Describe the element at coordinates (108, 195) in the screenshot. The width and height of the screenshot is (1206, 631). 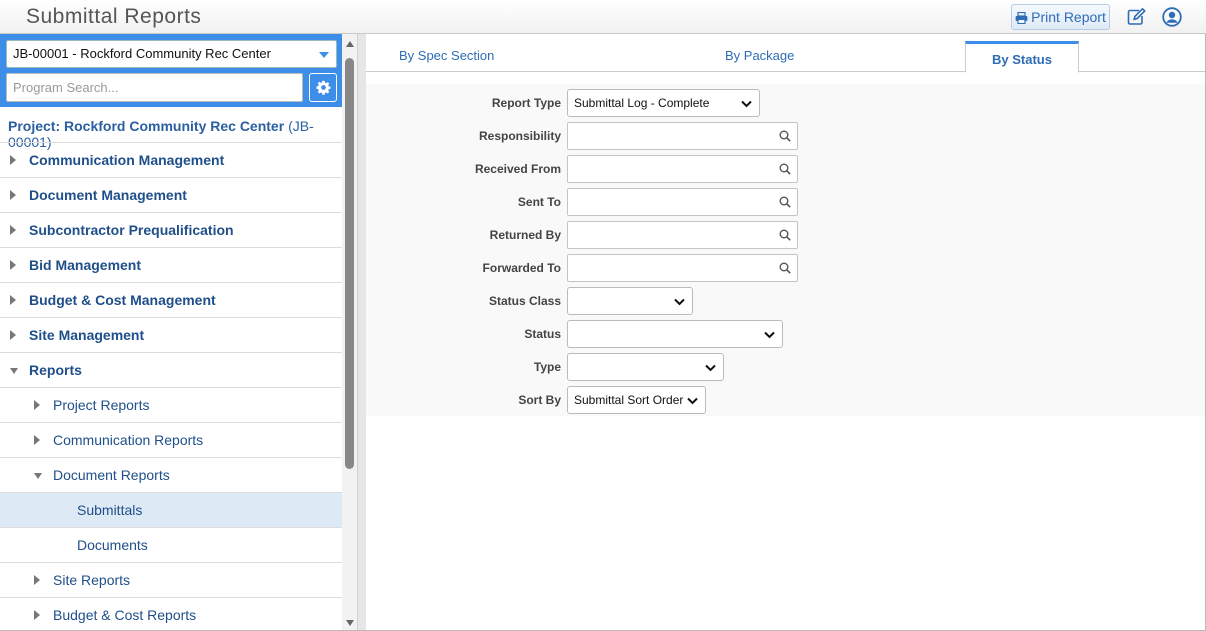
I see `sidebar-item-label: Document Management` at that location.